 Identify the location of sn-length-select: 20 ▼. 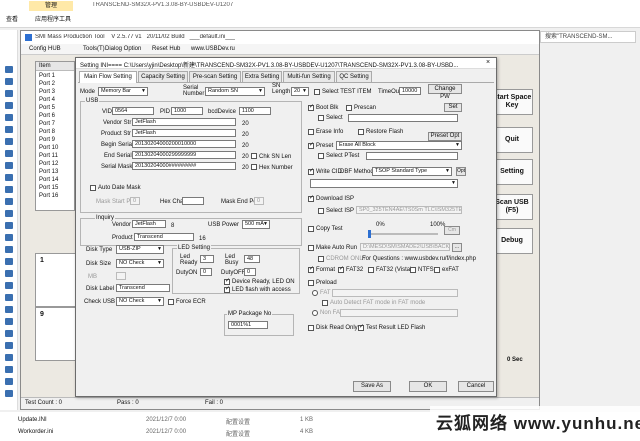
(300, 91).